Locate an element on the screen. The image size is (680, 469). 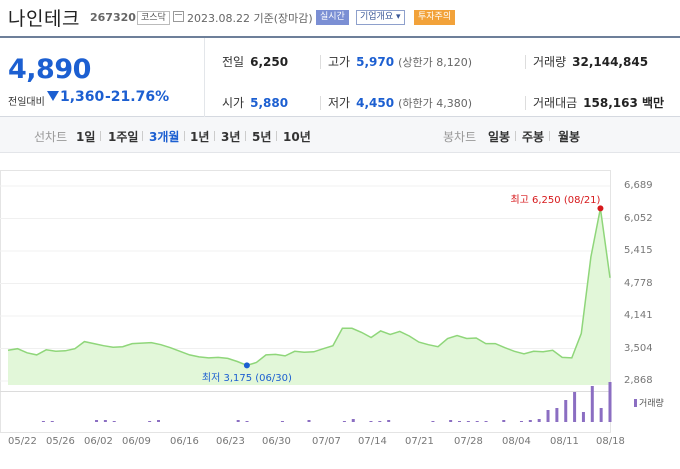
volume-legend: 거래량 is located at coordinates (649, 402).